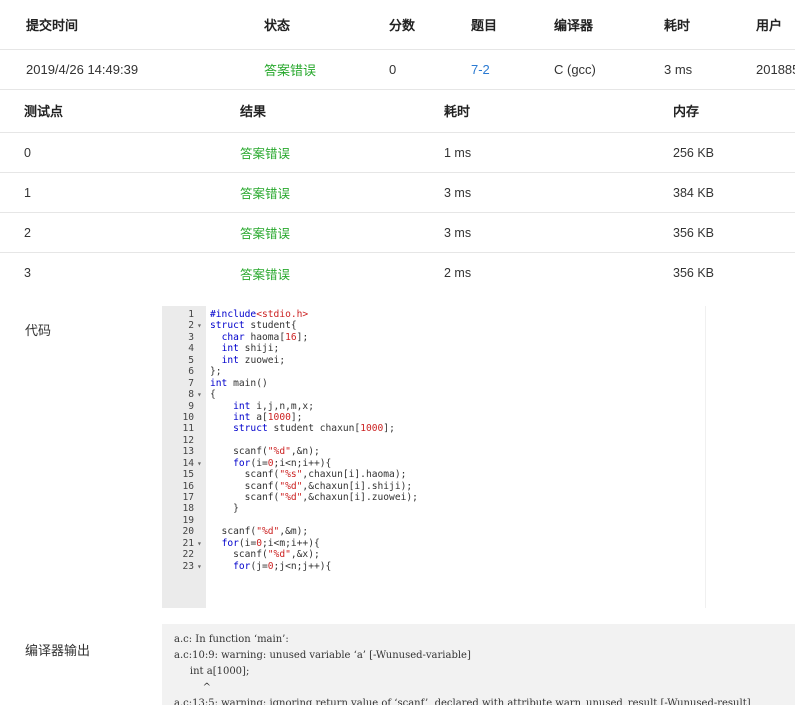  Describe the element at coordinates (191, 314) in the screenshot. I see `line-number: 1` at that location.